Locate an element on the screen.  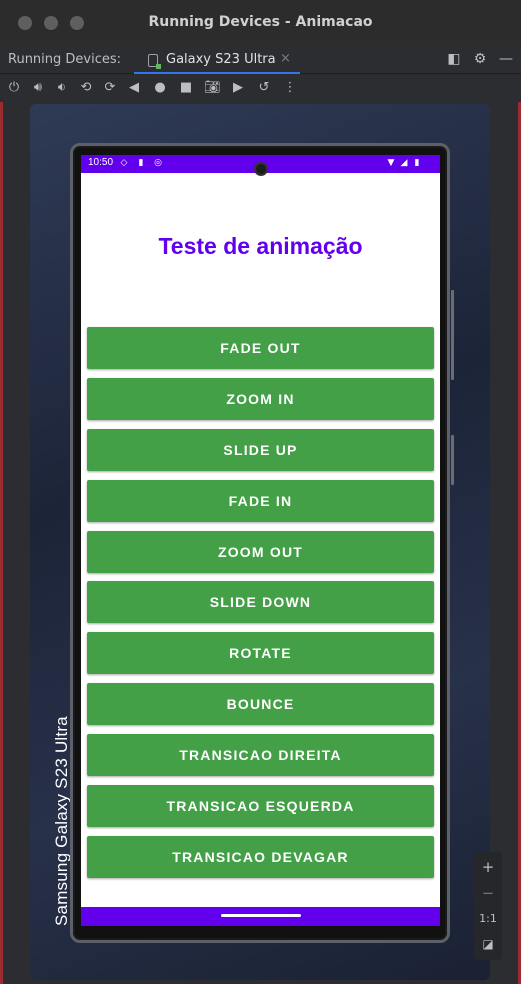
rotate-left-icon: ⟲ is located at coordinates (86, 88).